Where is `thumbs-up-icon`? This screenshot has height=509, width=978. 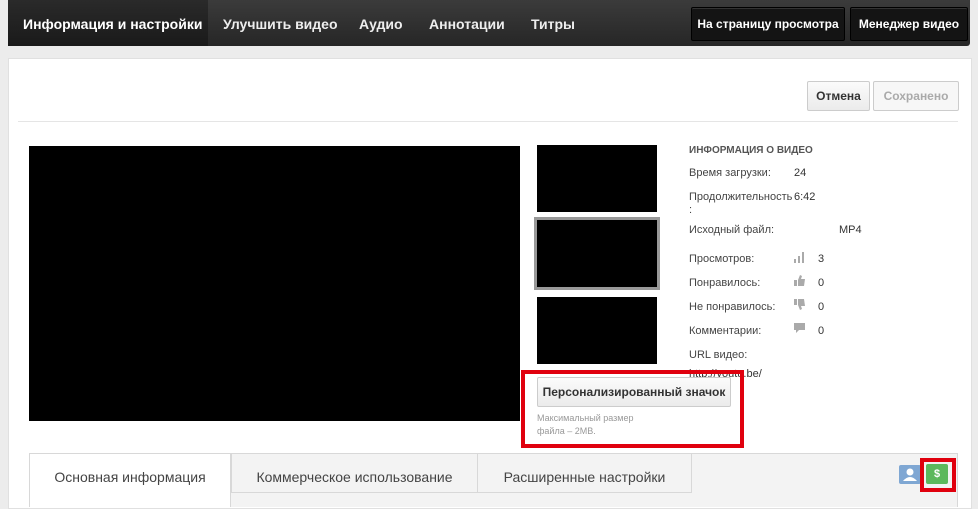
thumbs-up-icon is located at coordinates (799, 282).